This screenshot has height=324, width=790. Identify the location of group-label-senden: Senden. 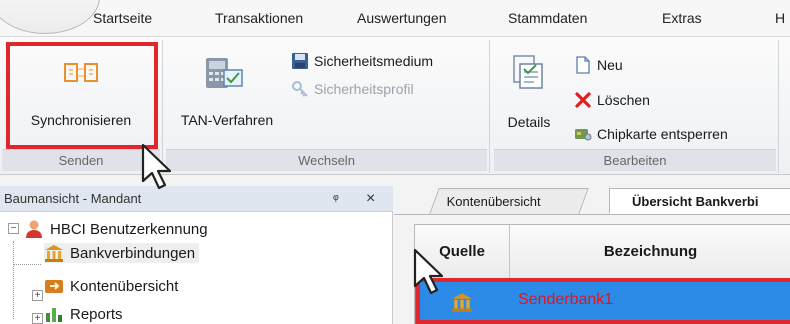
(81, 160).